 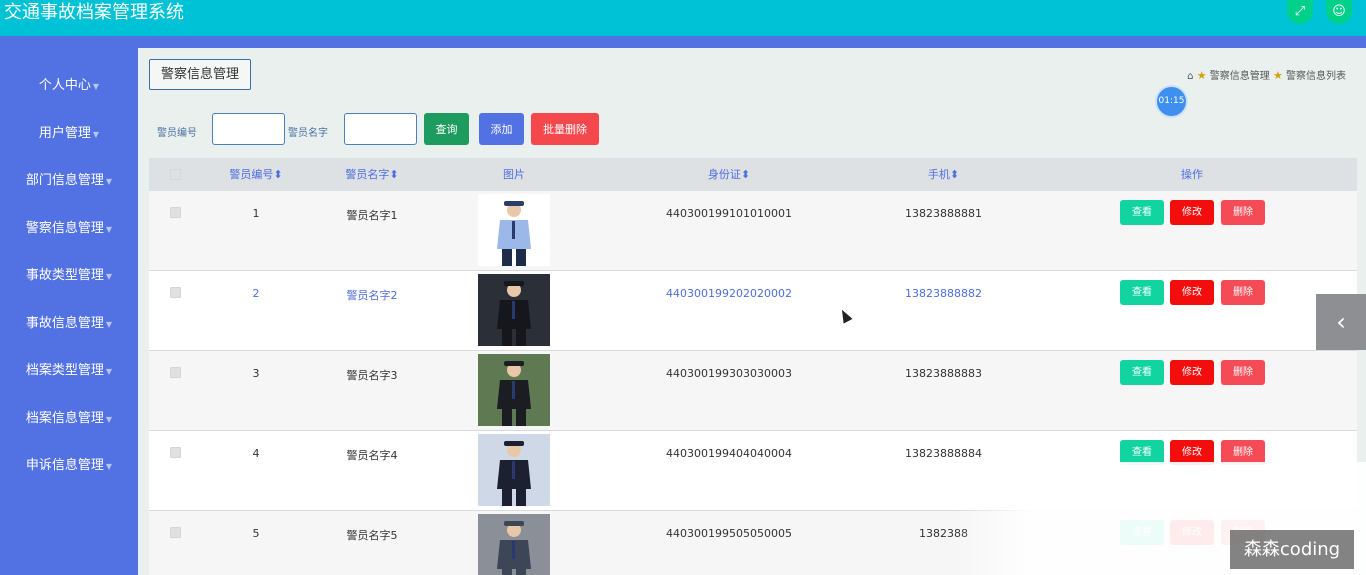 I want to click on sidebar-item-label: 警察信息管理, so click(x=64, y=228).